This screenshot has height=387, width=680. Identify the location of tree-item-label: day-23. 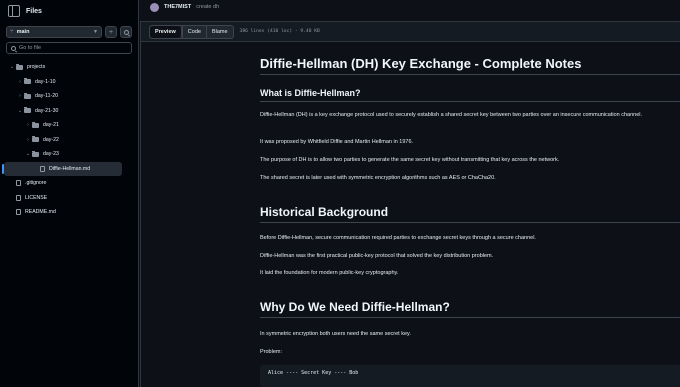
(51, 154).